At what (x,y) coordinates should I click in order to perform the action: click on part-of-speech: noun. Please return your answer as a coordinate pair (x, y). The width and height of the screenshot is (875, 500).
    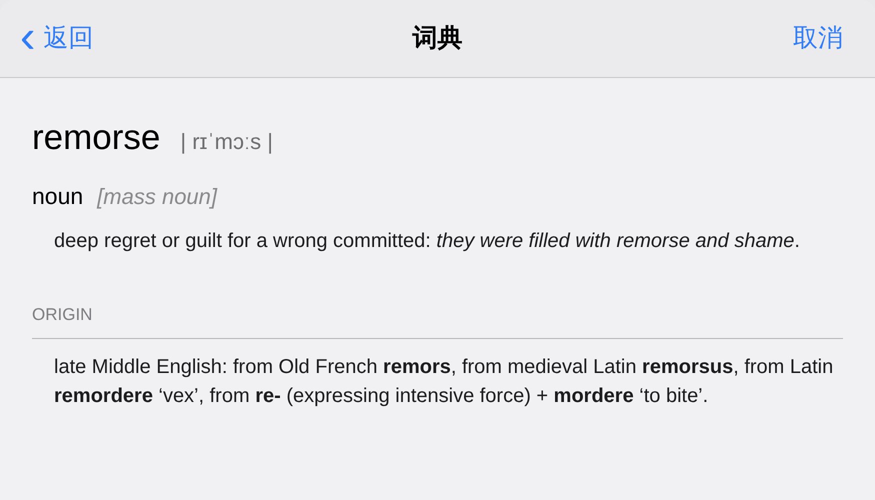
    Looking at the image, I should click on (58, 196).